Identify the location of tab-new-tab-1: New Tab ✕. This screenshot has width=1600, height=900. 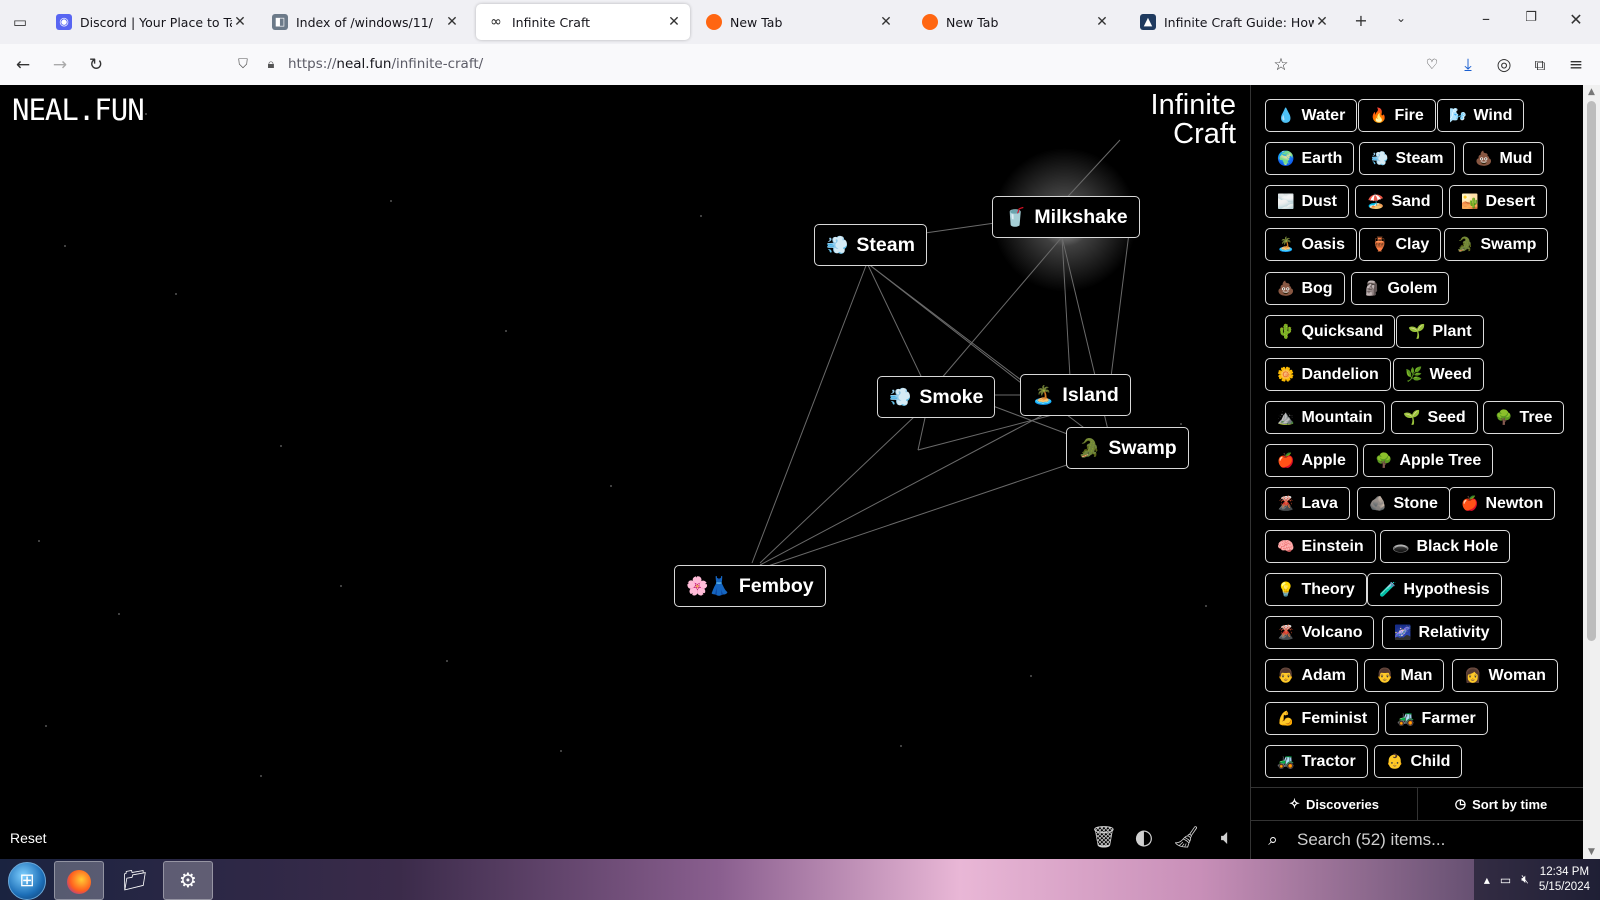
(798, 22).